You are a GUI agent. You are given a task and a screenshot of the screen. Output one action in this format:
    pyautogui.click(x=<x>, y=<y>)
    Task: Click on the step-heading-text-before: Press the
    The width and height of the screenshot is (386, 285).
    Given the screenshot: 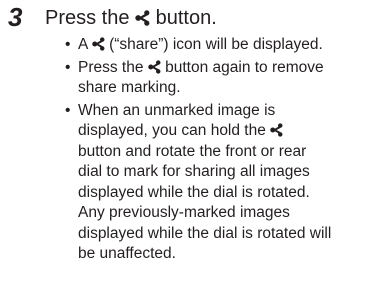 What is the action you would take?
    pyautogui.click(x=87, y=18)
    